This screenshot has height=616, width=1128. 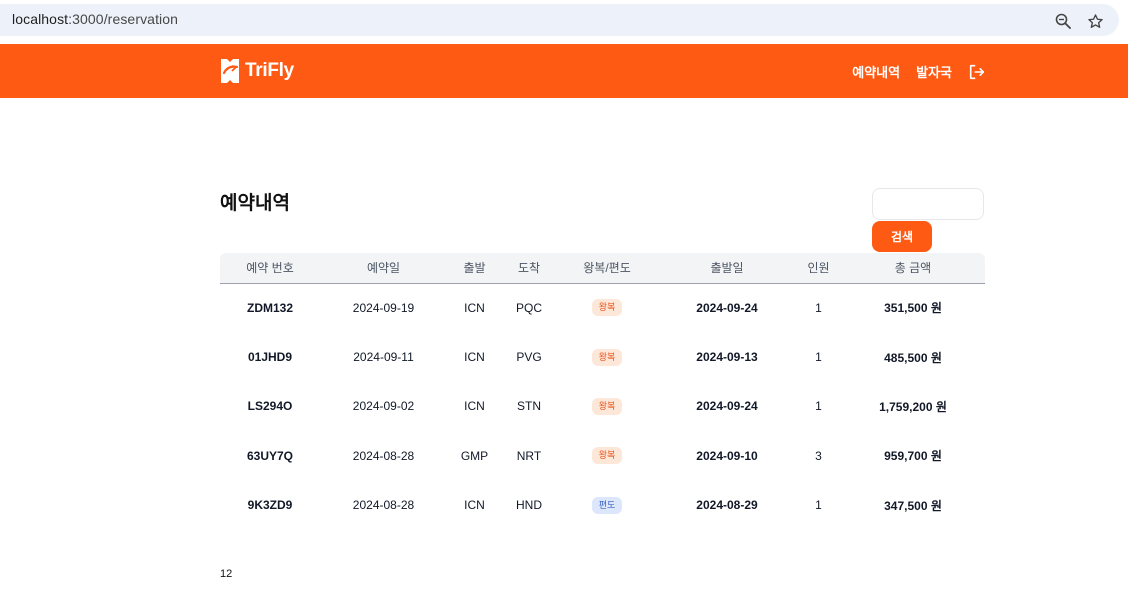 What do you see at coordinates (928, 204) in the screenshot?
I see `search-input` at bounding box center [928, 204].